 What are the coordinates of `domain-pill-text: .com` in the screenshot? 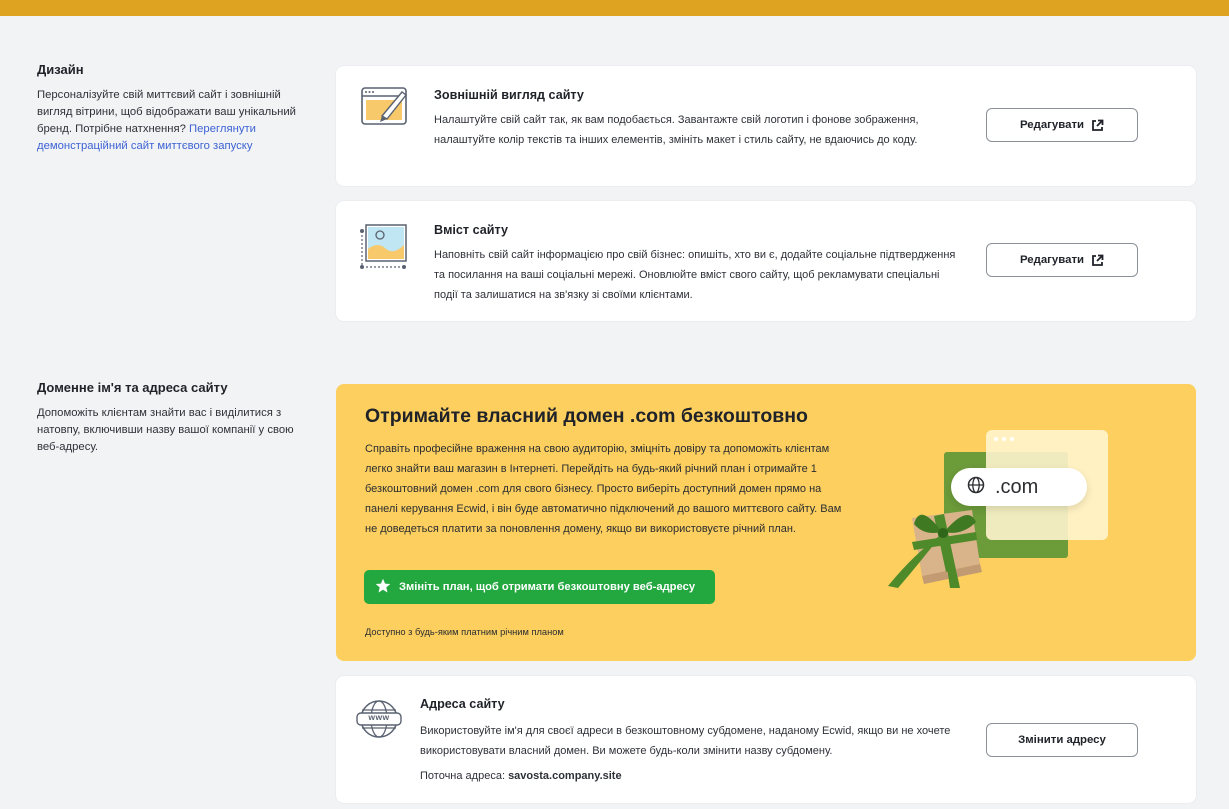 It's located at (1017, 486).